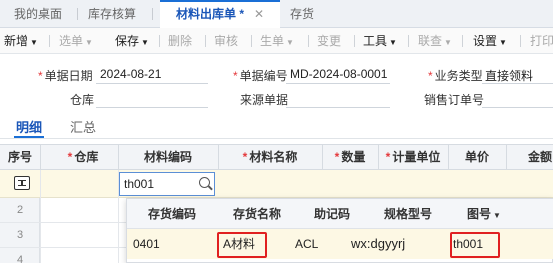  Describe the element at coordinates (350, 157) in the screenshot. I see `col-header-qty: * 数量` at that location.